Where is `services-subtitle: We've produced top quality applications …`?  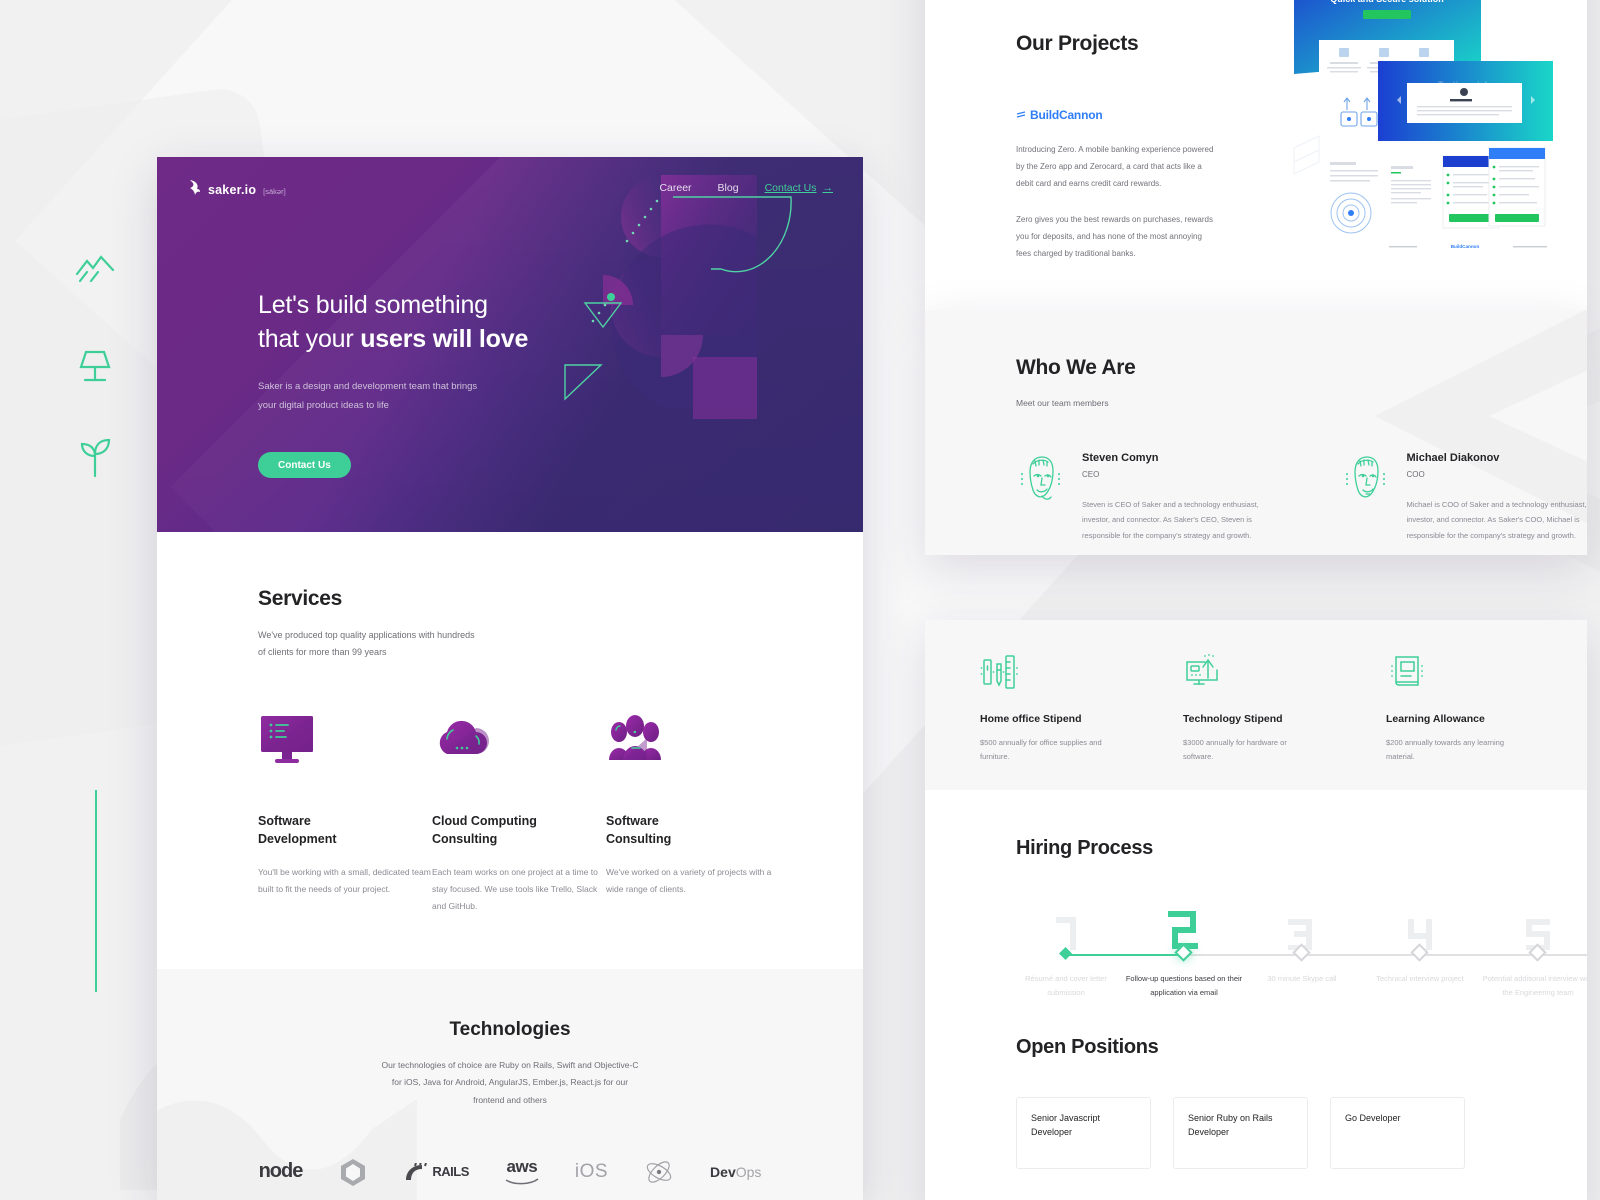
services-subtitle: We've produced top quality applications … is located at coordinates (560, 643).